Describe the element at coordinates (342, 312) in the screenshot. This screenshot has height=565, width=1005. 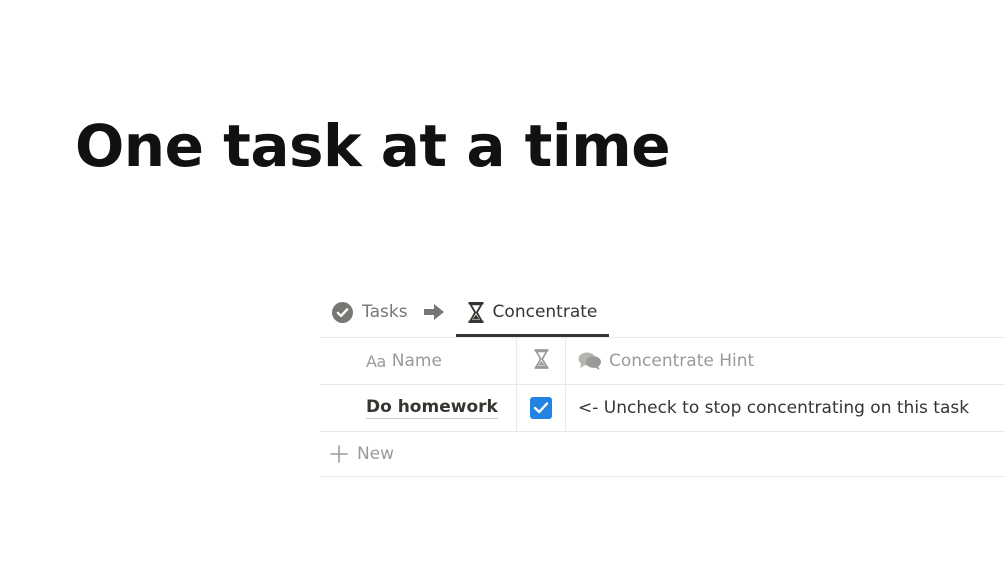
I see `check-circle-icon` at that location.